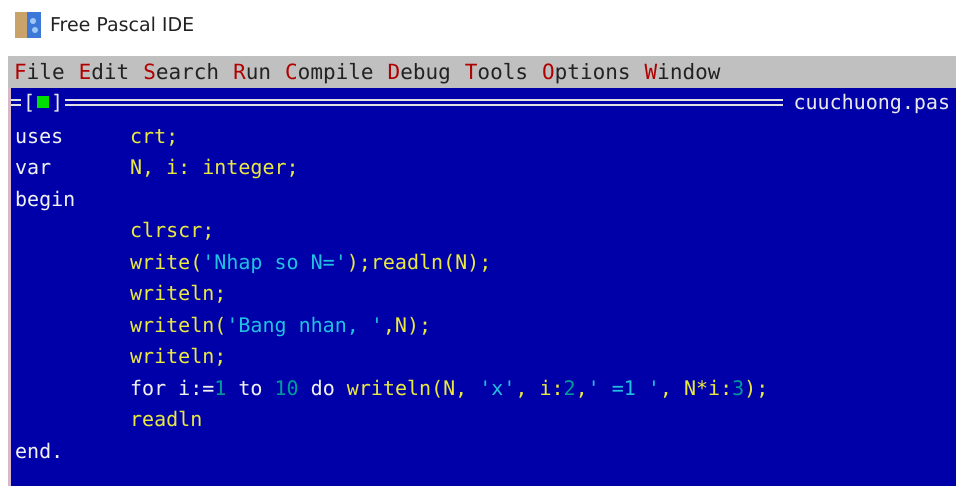  Describe the element at coordinates (46, 72) in the screenshot. I see `menu-item: File` at that location.